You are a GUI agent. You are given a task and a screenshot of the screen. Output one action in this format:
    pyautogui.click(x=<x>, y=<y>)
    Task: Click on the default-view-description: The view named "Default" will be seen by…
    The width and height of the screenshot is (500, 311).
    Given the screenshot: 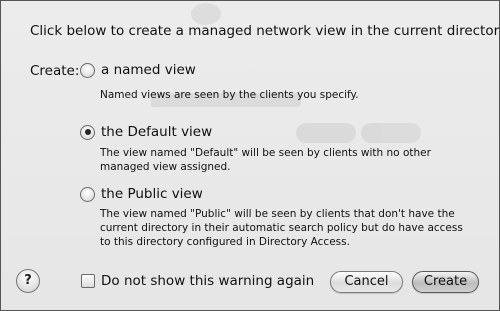 What is the action you would take?
    pyautogui.click(x=290, y=160)
    